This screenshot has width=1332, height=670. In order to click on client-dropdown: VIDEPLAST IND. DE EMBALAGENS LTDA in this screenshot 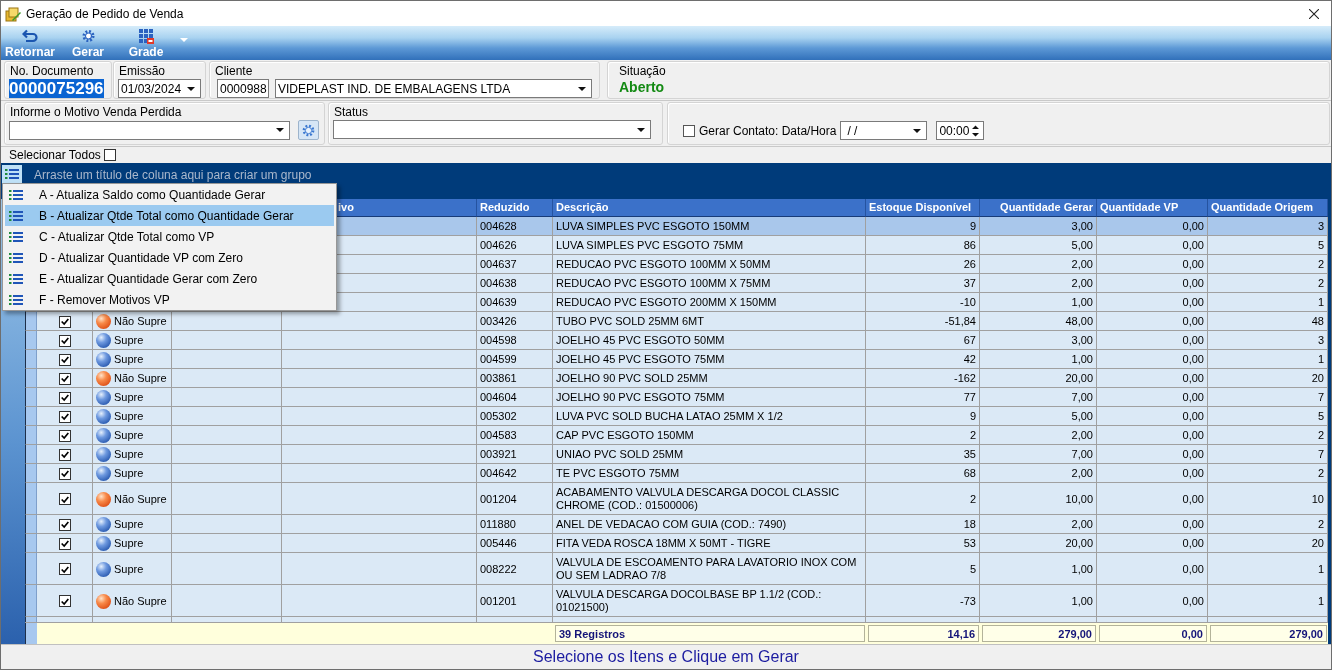, I will do `click(433, 88)`.